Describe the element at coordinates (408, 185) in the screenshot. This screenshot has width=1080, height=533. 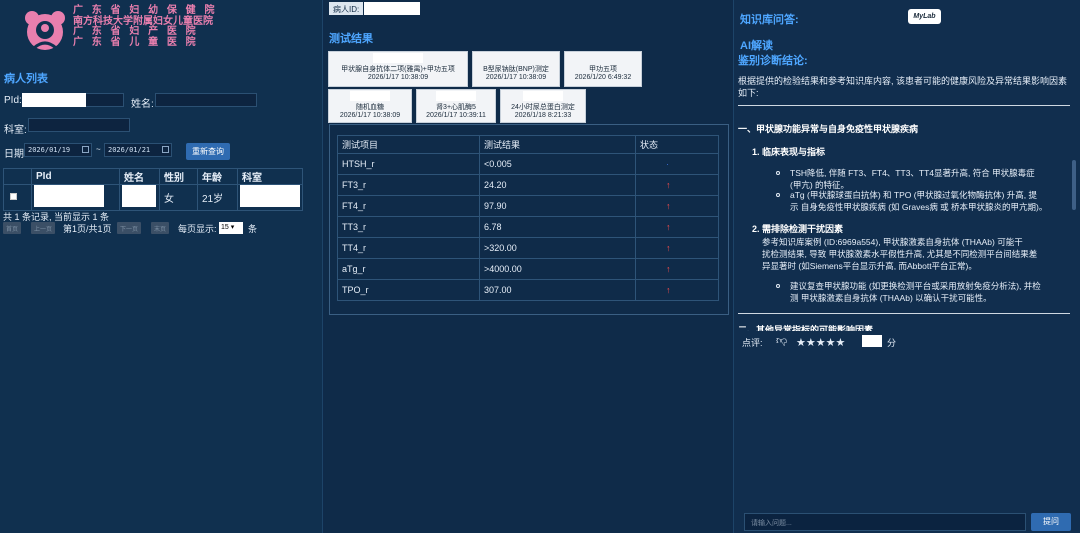
I see `test-item: FT3_r` at that location.